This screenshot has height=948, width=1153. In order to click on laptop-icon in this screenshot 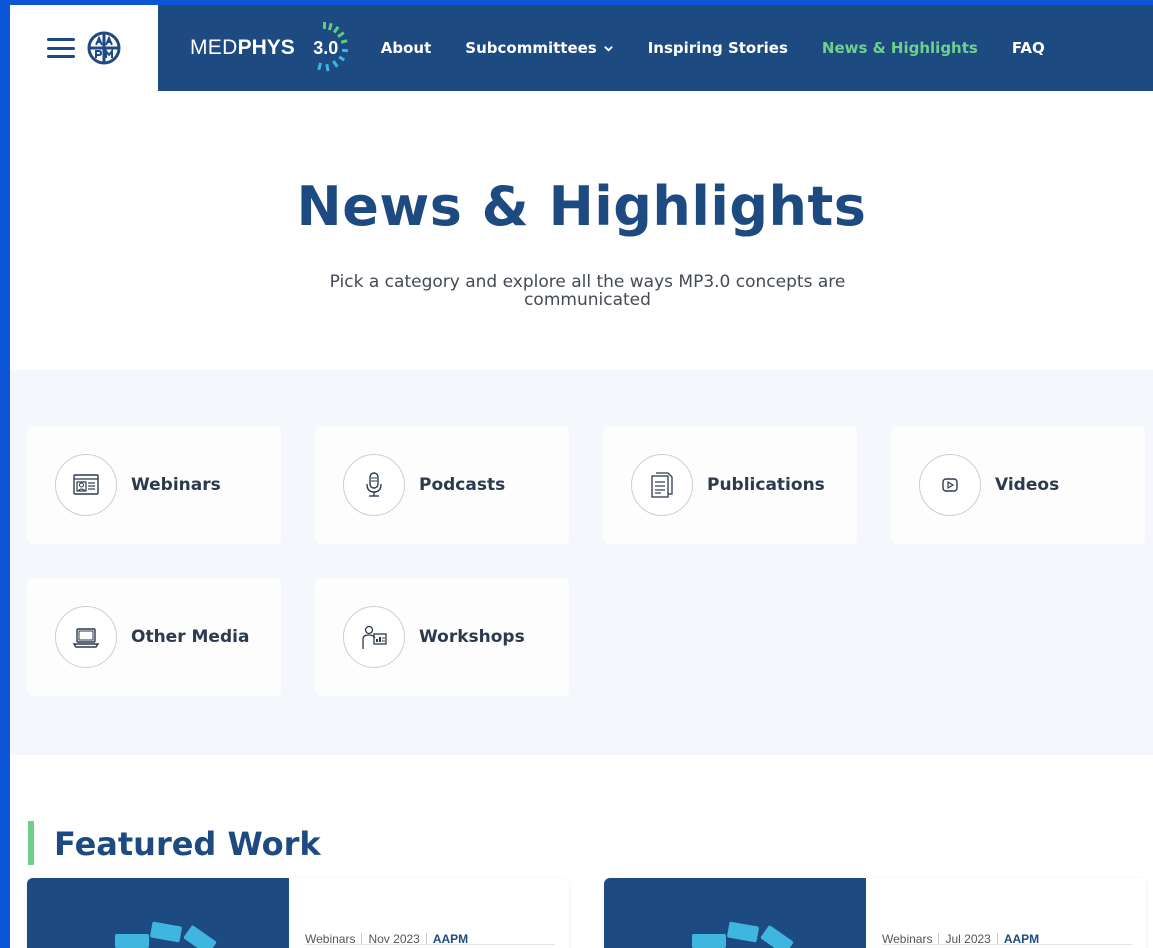, I will do `click(86, 637)`.